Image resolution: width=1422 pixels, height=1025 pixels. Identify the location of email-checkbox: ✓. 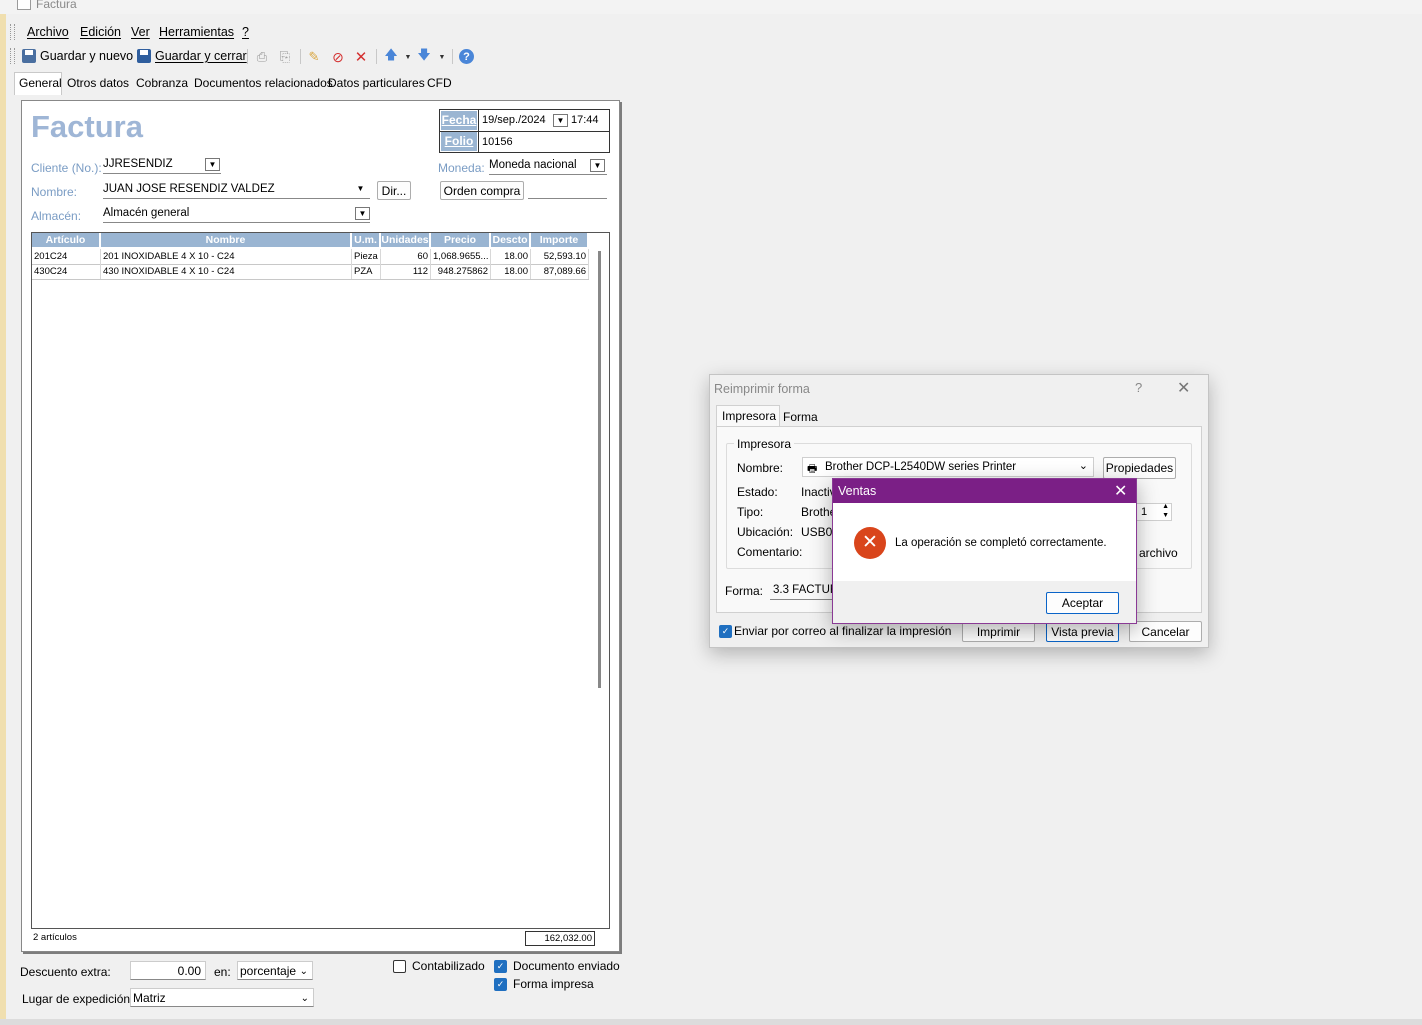
(725, 631).